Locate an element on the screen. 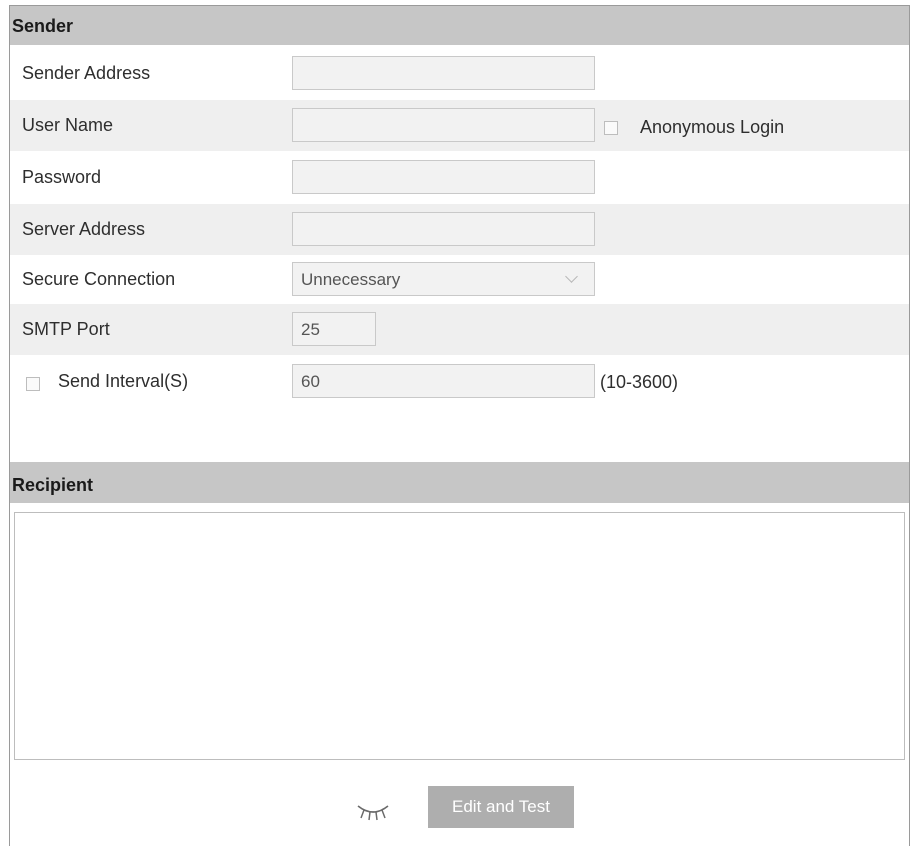 The height and width of the screenshot is (846, 912). send-interval-checkbox is located at coordinates (33, 384).